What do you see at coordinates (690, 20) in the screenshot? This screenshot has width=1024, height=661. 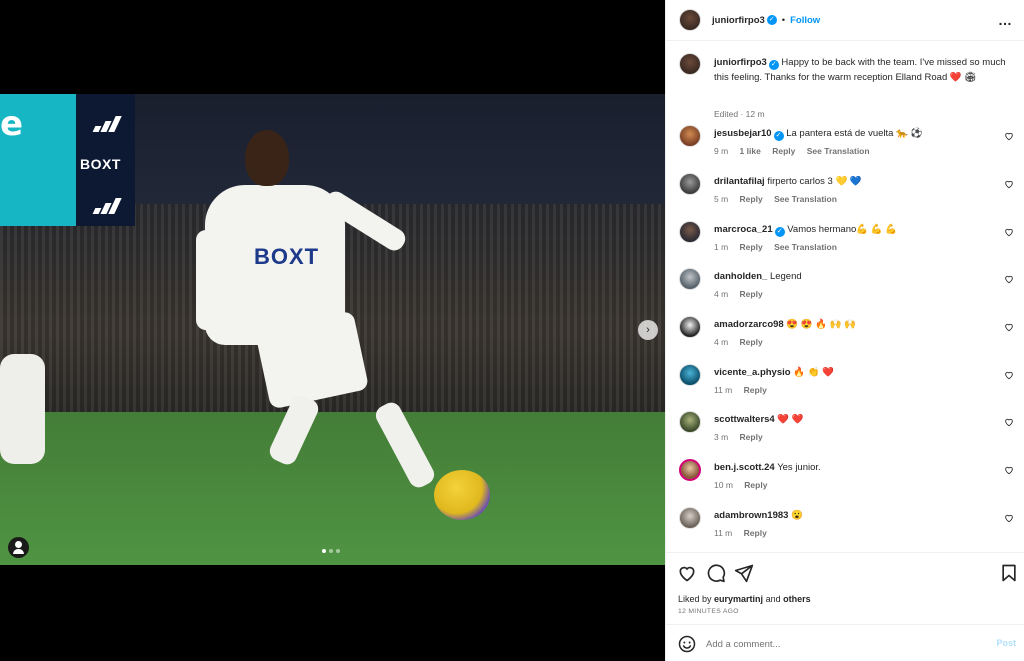 I see `author-avatar` at bounding box center [690, 20].